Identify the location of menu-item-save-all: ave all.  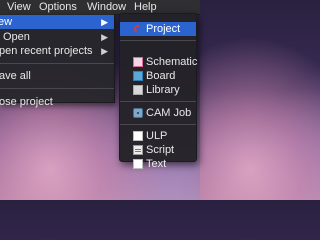
(57, 76).